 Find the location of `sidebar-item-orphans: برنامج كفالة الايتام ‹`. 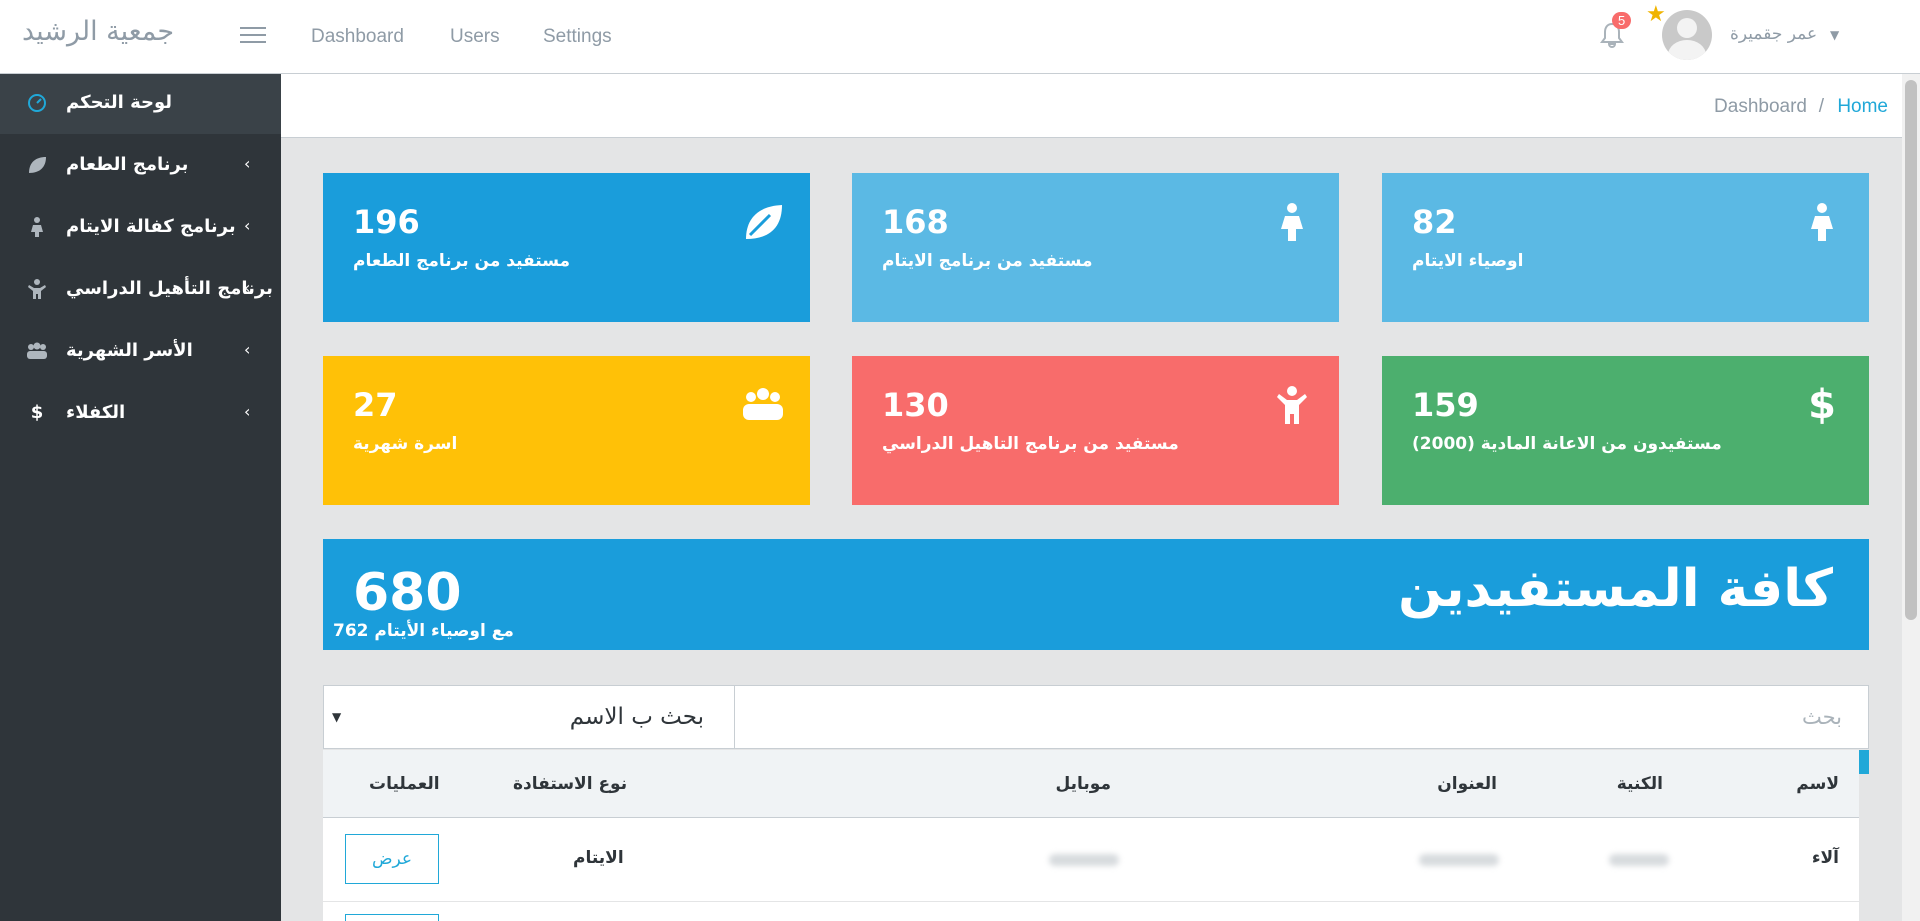

sidebar-item-orphans: برنامج كفالة الايتام ‹ is located at coordinates (140, 228).